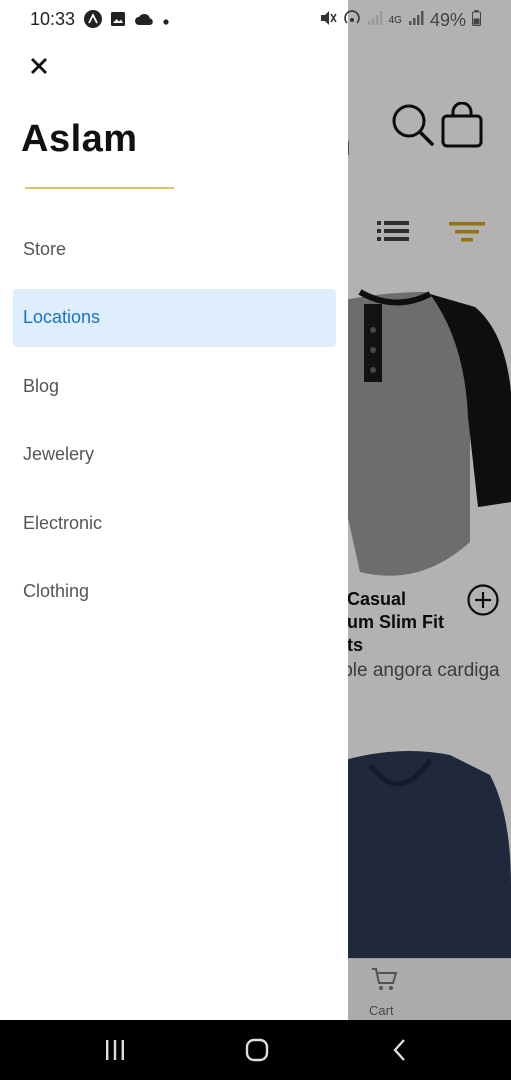  I want to click on signal-icon, so click(375, 20).